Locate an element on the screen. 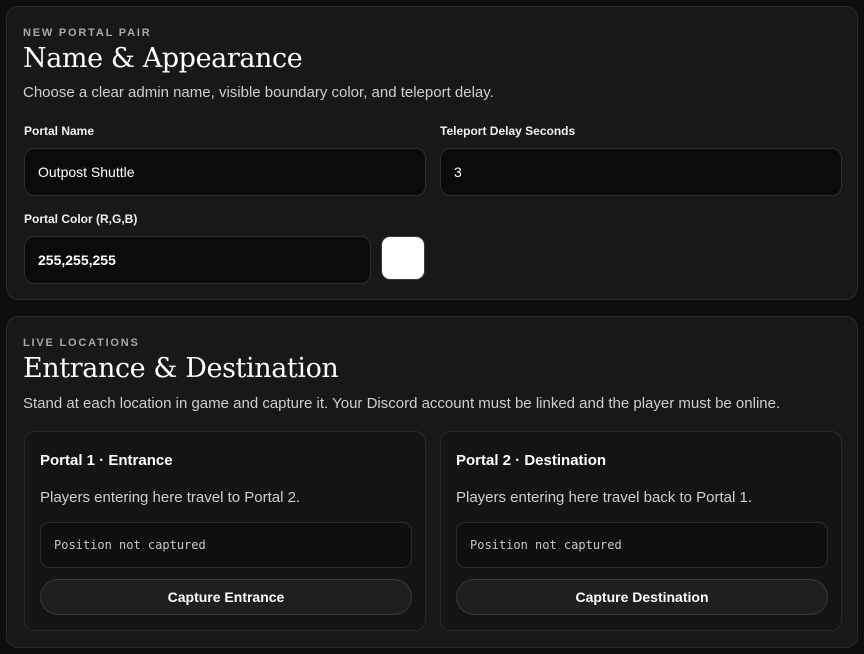 The width and height of the screenshot is (864, 654). portal-entrance-title: Portal 1 · Entrance is located at coordinates (106, 460).